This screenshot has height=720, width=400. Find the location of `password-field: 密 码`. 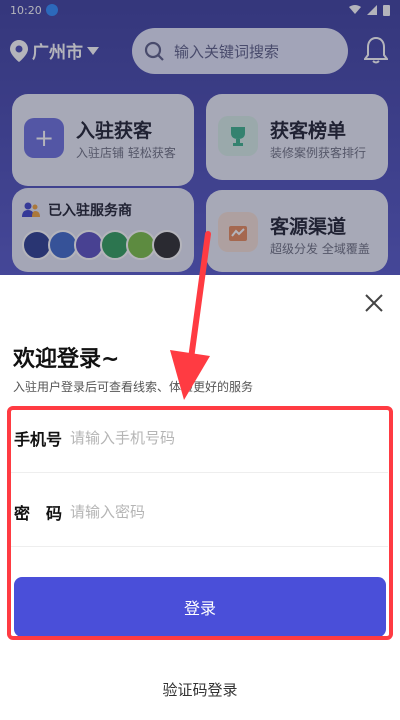

password-field: 密 码 is located at coordinates (199, 512).